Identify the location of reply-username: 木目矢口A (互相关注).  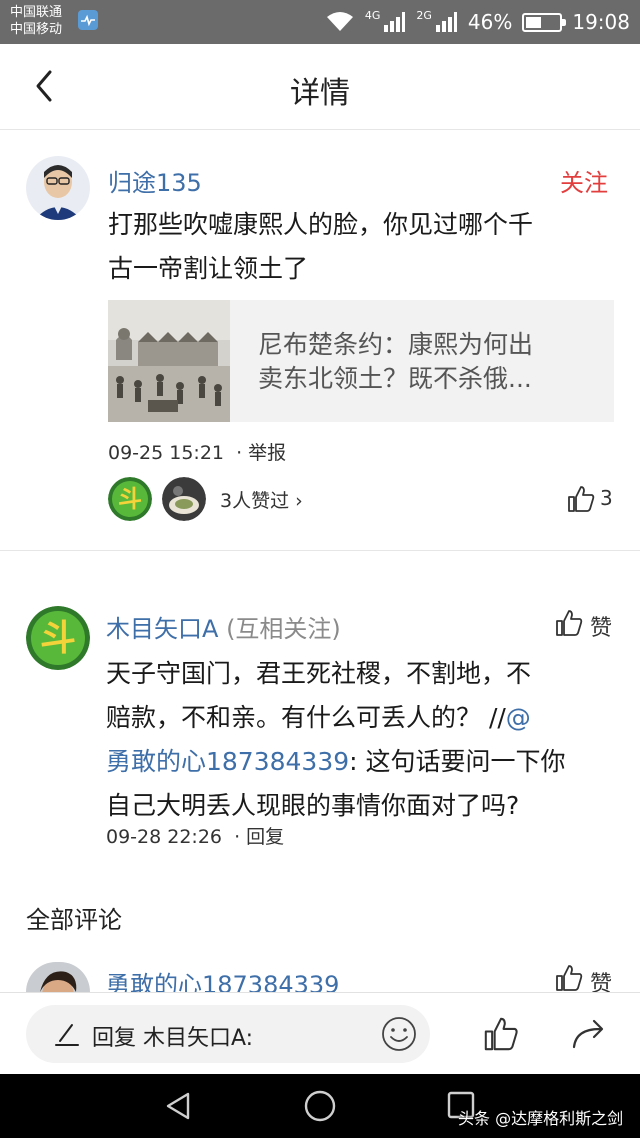
(223, 626).